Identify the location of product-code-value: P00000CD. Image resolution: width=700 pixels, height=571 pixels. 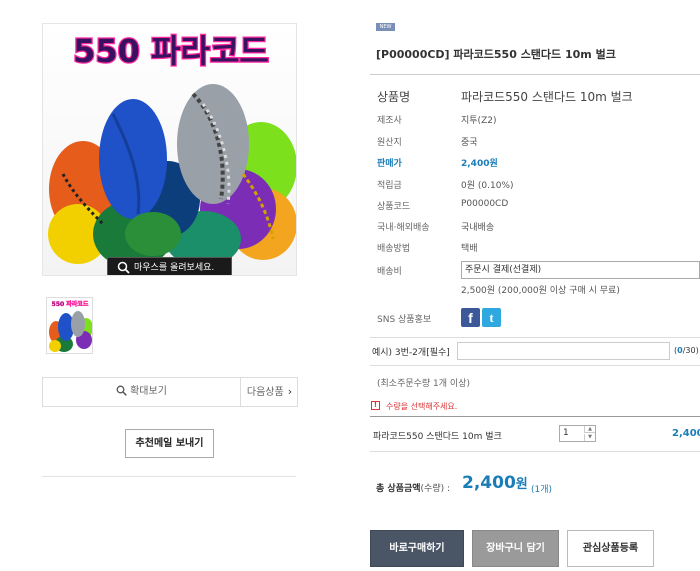
(485, 204).